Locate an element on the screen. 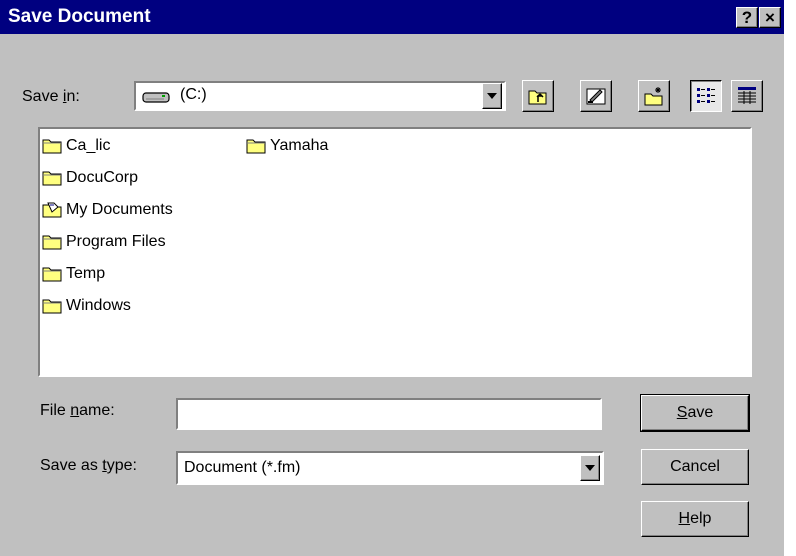 The height and width of the screenshot is (556, 796). title-bar: Save Document ? × is located at coordinates (392, 17).